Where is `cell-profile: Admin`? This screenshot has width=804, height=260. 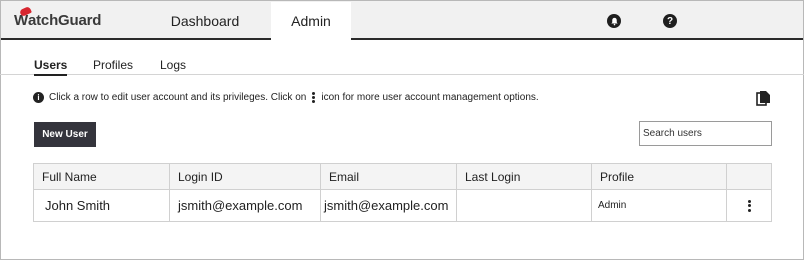
cell-profile: Admin is located at coordinates (659, 205).